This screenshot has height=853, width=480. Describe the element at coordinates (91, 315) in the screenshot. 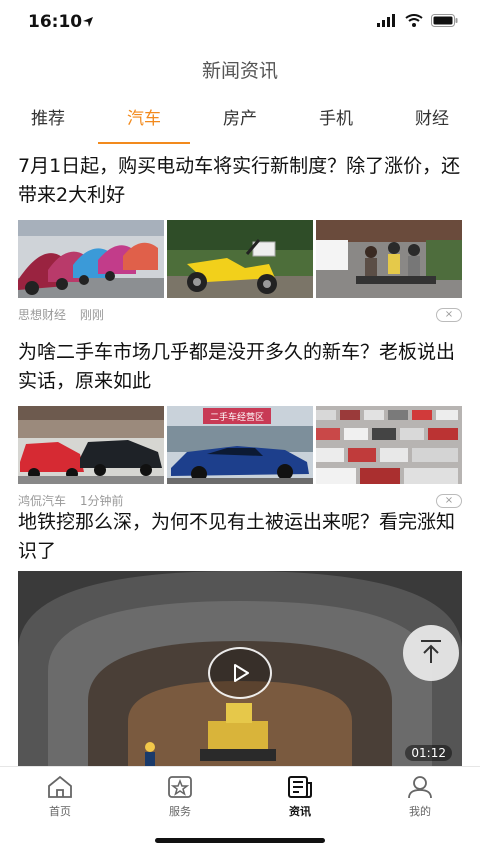

I see `news-time: 刚刚` at that location.